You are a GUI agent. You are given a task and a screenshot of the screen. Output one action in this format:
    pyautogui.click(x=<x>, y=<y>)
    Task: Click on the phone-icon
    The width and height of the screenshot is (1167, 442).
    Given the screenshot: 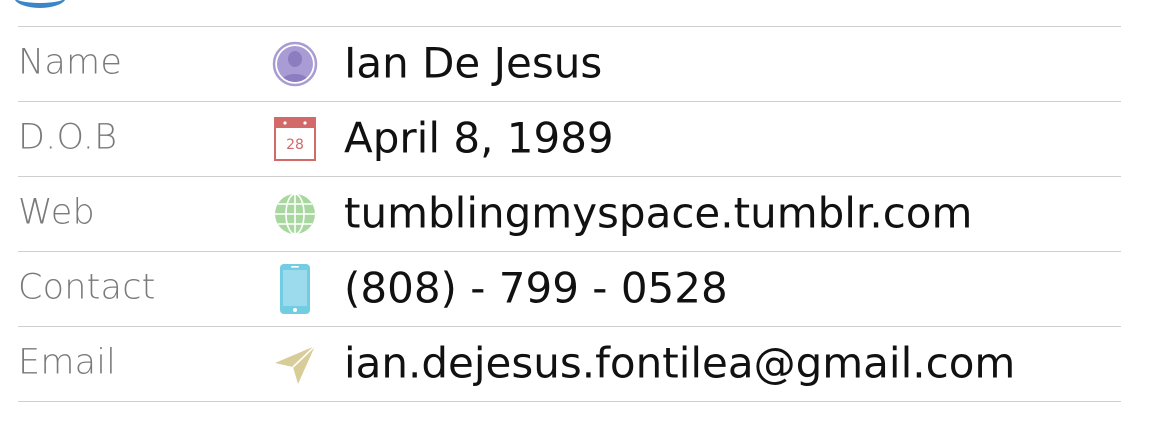 What is the action you would take?
    pyautogui.click(x=295, y=289)
    